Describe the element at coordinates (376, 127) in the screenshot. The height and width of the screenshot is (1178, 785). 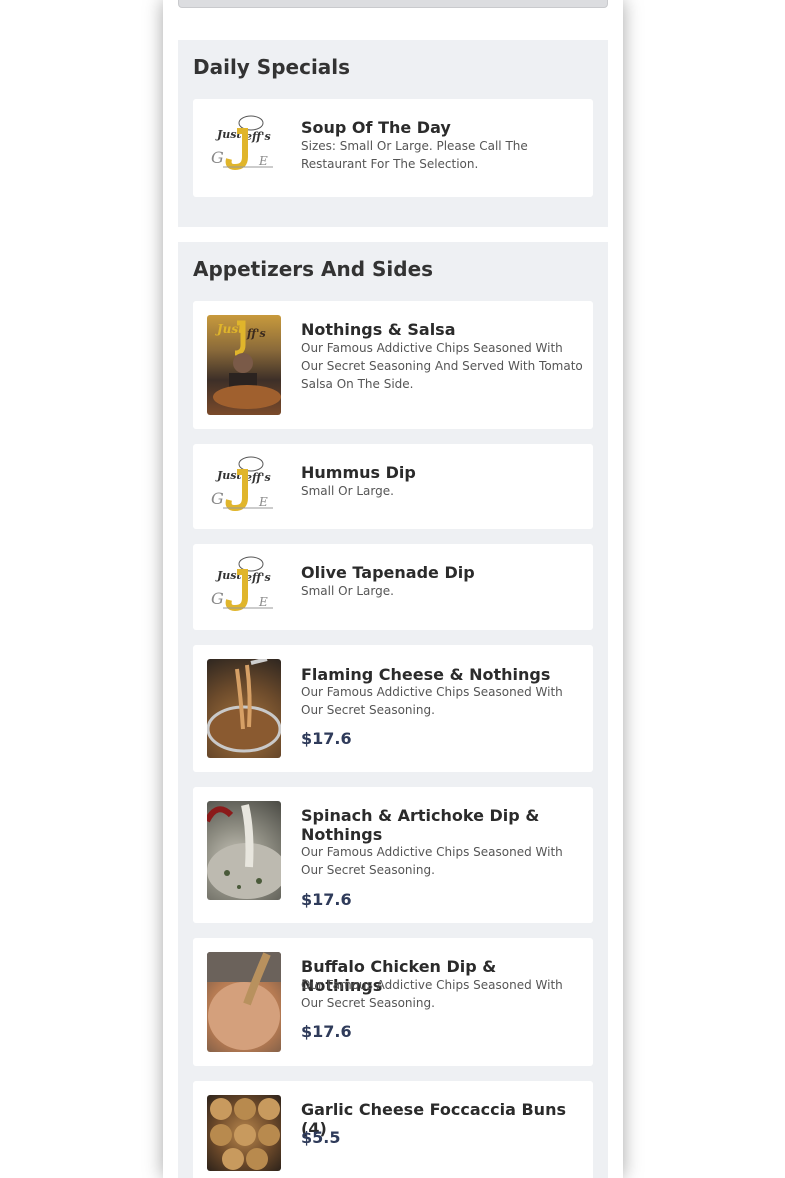
I see `menu-item-name: Soup Of The Day` at that location.